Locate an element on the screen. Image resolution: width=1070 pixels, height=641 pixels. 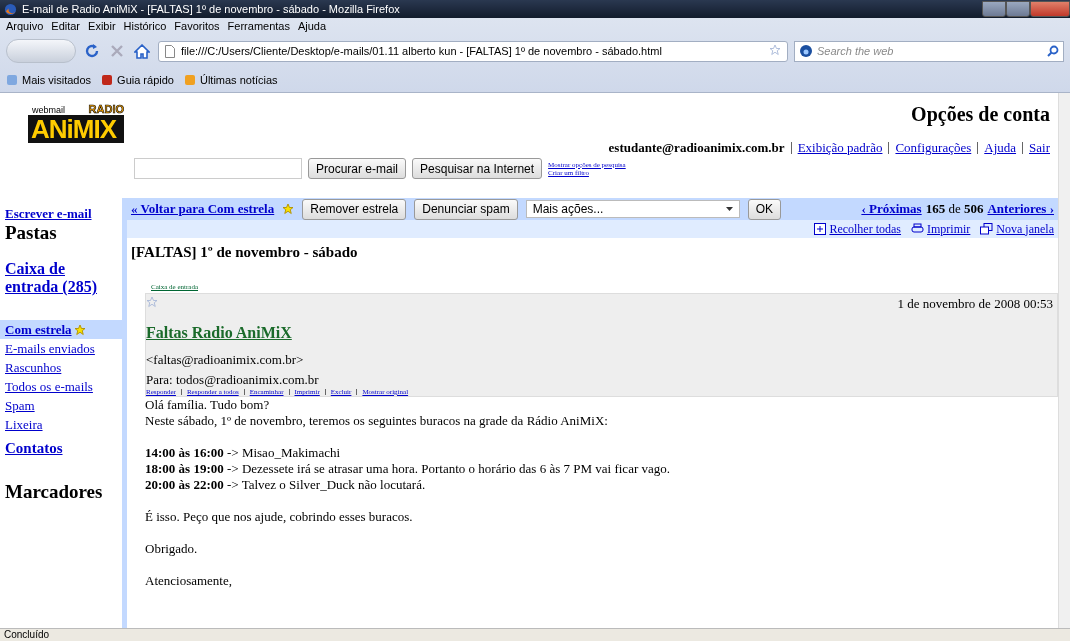
body-line: 18:00 às 19:00 -> Dezessete irá se atrasar uma hora. Portanto o horário das 6 às 7 PM vai ficar vago. is located at coordinates (408, 469).